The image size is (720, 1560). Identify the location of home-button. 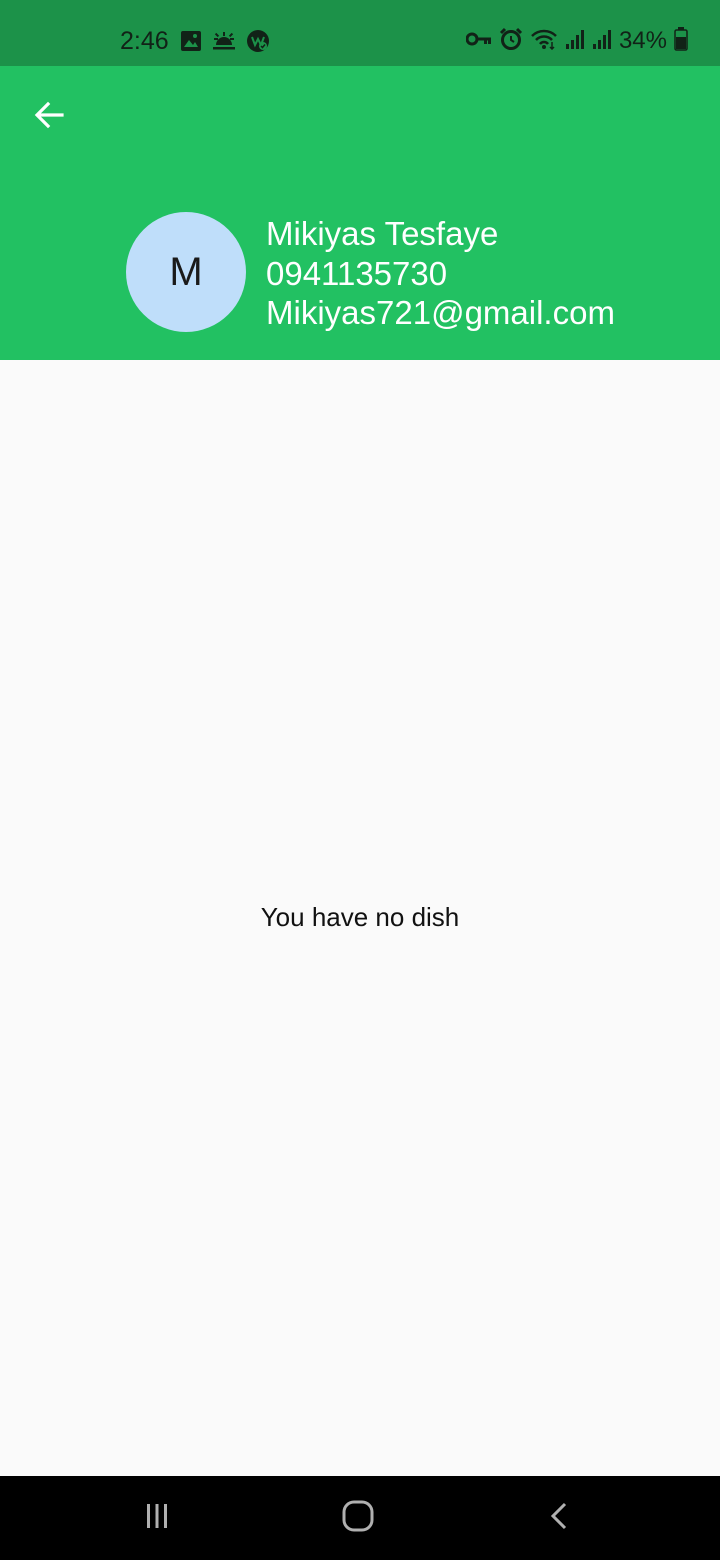
(358, 1518).